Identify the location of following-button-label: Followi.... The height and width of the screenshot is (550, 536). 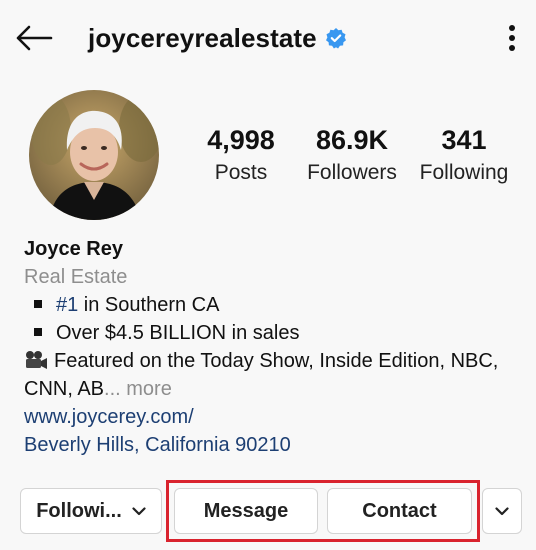
(79, 510).